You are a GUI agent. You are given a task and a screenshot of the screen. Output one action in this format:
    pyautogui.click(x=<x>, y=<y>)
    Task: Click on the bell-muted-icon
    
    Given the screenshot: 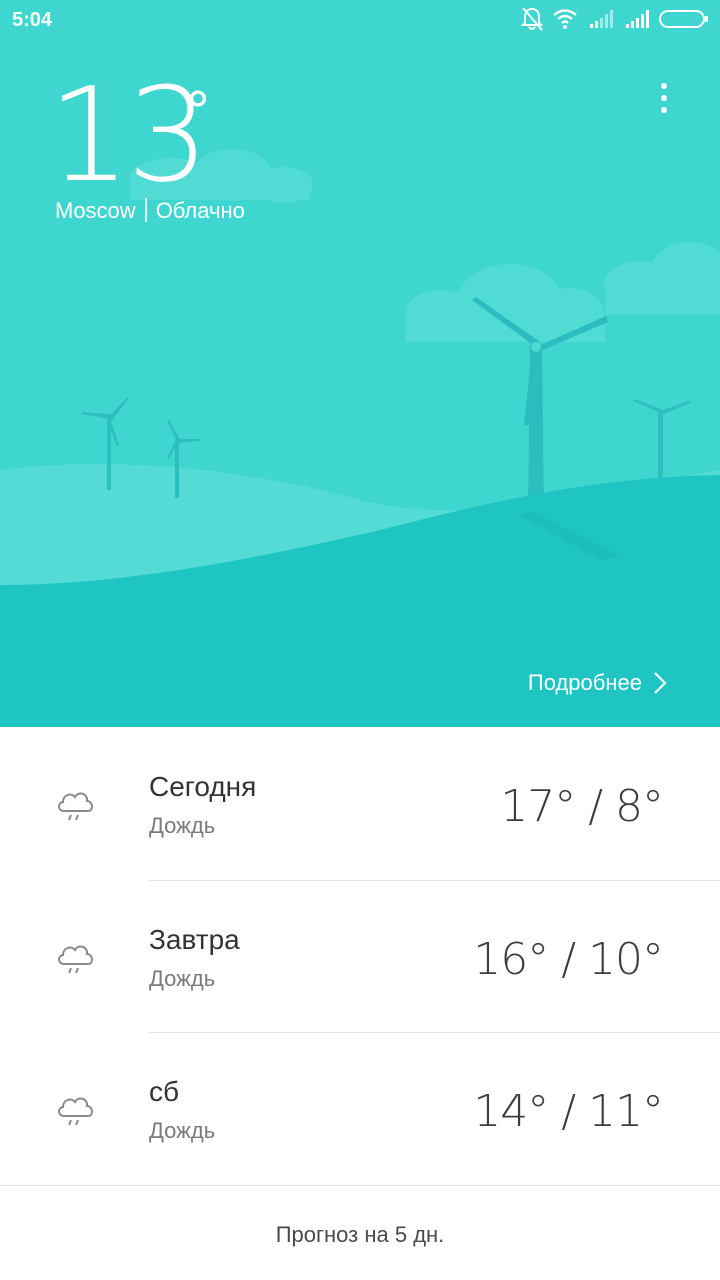 What is the action you would take?
    pyautogui.click(x=532, y=19)
    